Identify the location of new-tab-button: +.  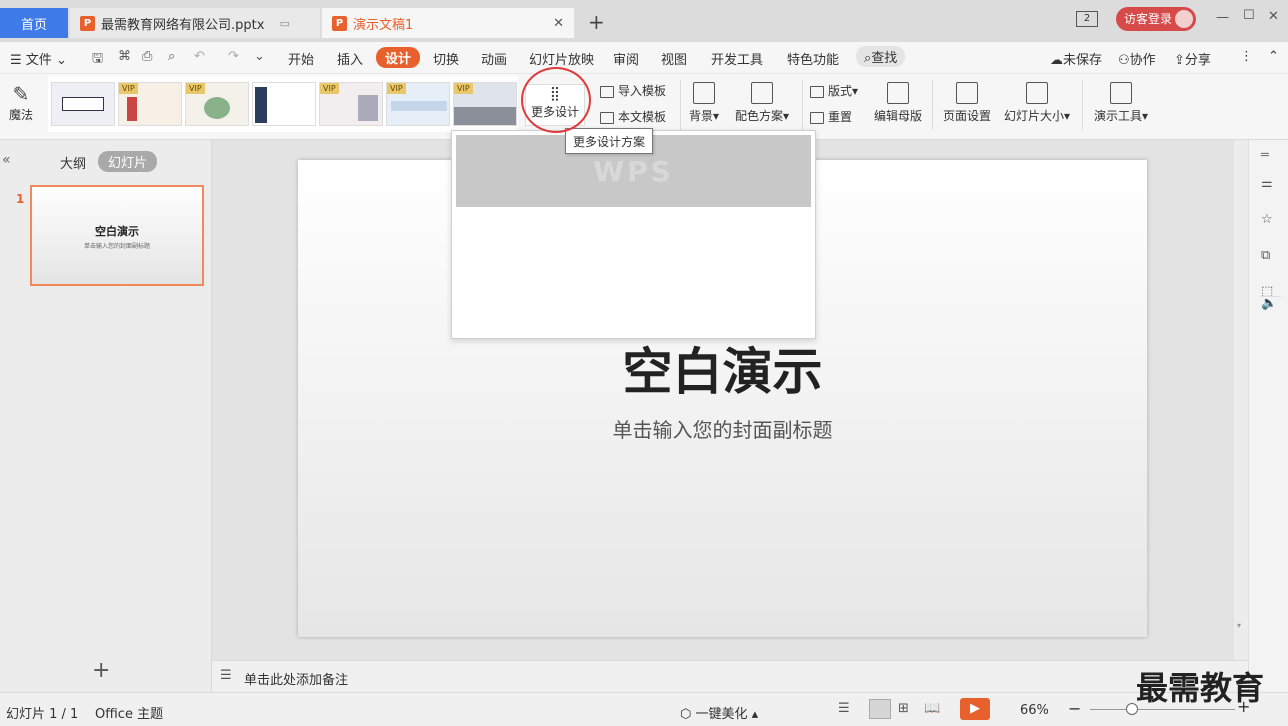
(596, 22).